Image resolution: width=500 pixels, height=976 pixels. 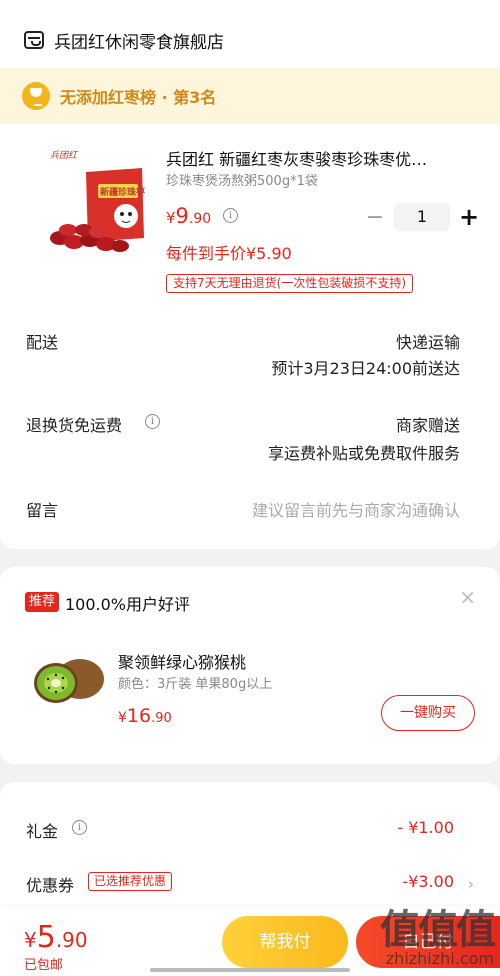 What do you see at coordinates (428, 881) in the screenshot?
I see `coupon-amount: -¥3.00` at bounding box center [428, 881].